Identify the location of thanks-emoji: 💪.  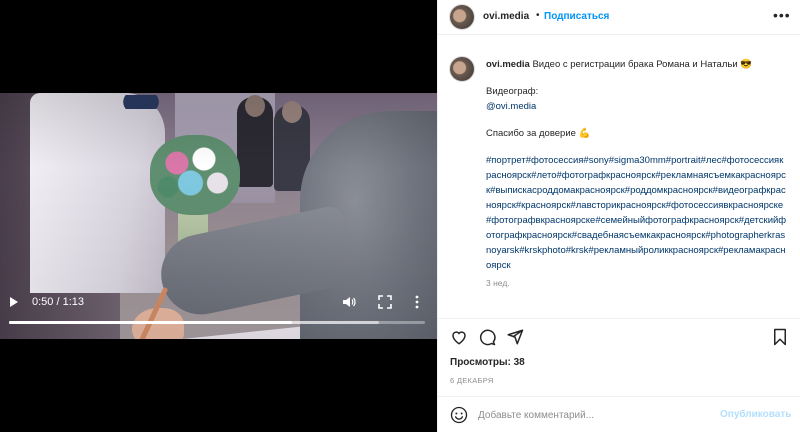
(584, 133).